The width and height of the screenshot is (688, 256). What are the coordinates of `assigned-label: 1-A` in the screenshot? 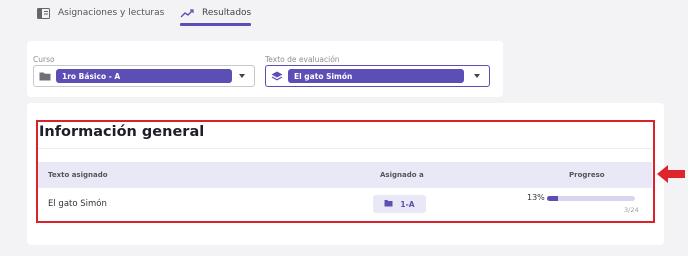 It's located at (407, 204).